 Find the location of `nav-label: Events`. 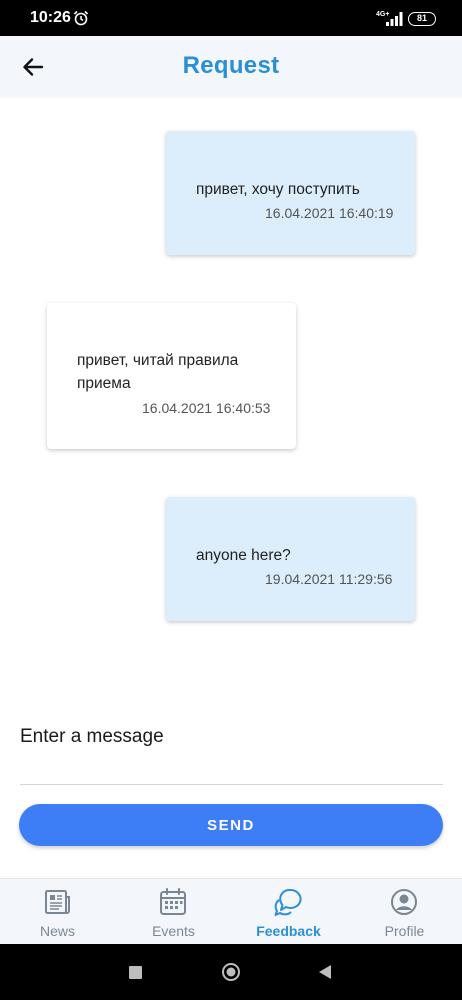

nav-label: Events is located at coordinates (173, 931).